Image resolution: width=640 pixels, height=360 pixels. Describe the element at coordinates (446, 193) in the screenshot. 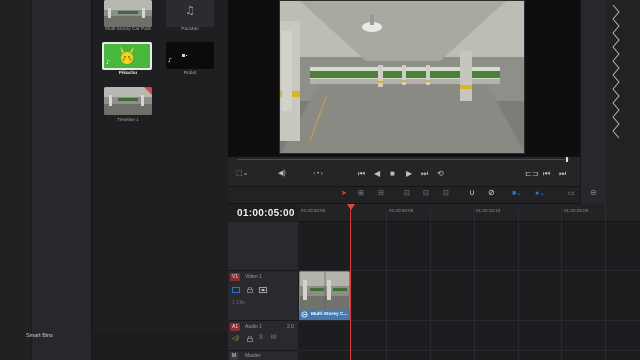

I see `replace-clip-icon: ⊡` at that location.